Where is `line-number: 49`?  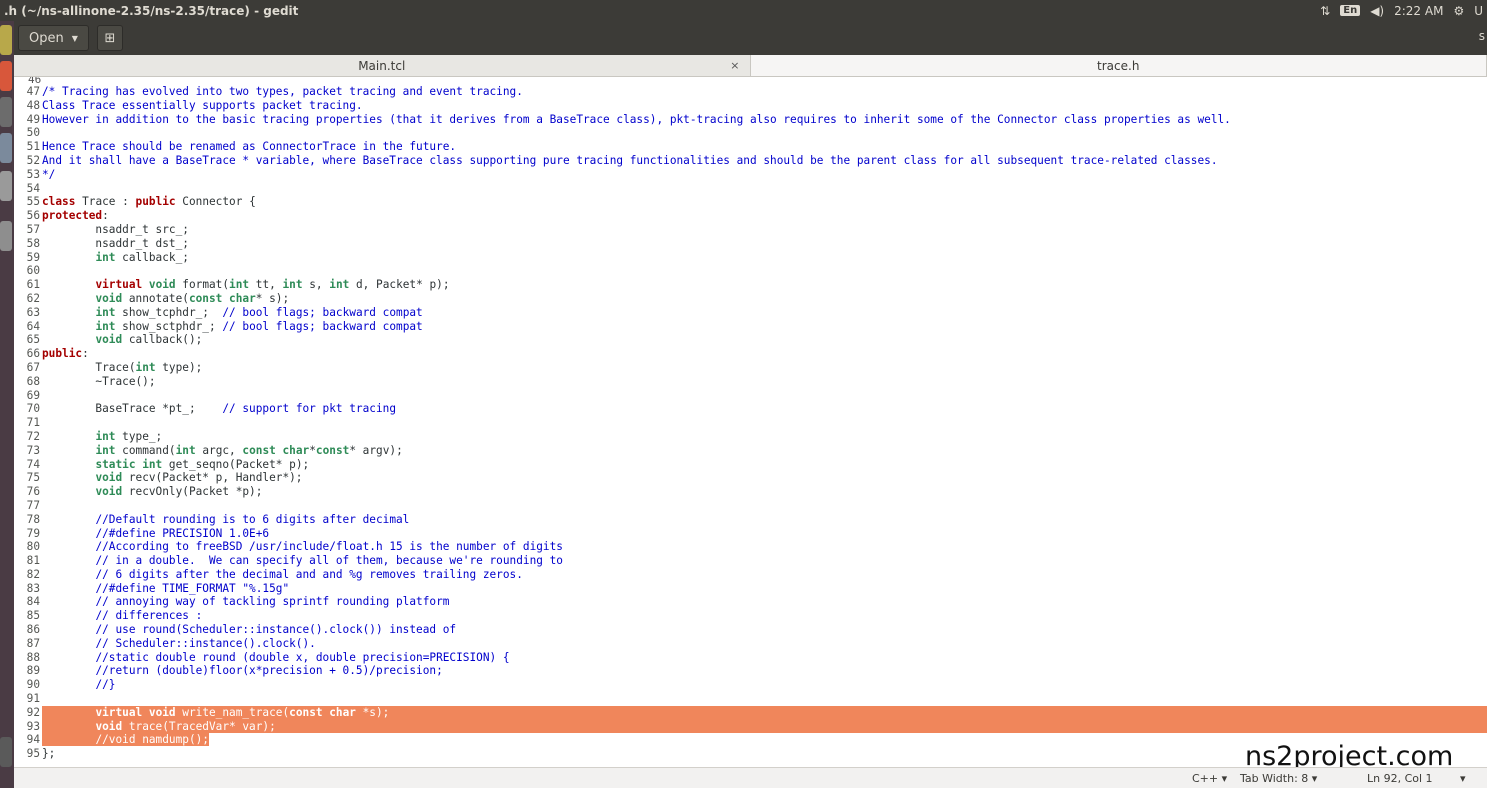 line-number: 49 is located at coordinates (33, 119).